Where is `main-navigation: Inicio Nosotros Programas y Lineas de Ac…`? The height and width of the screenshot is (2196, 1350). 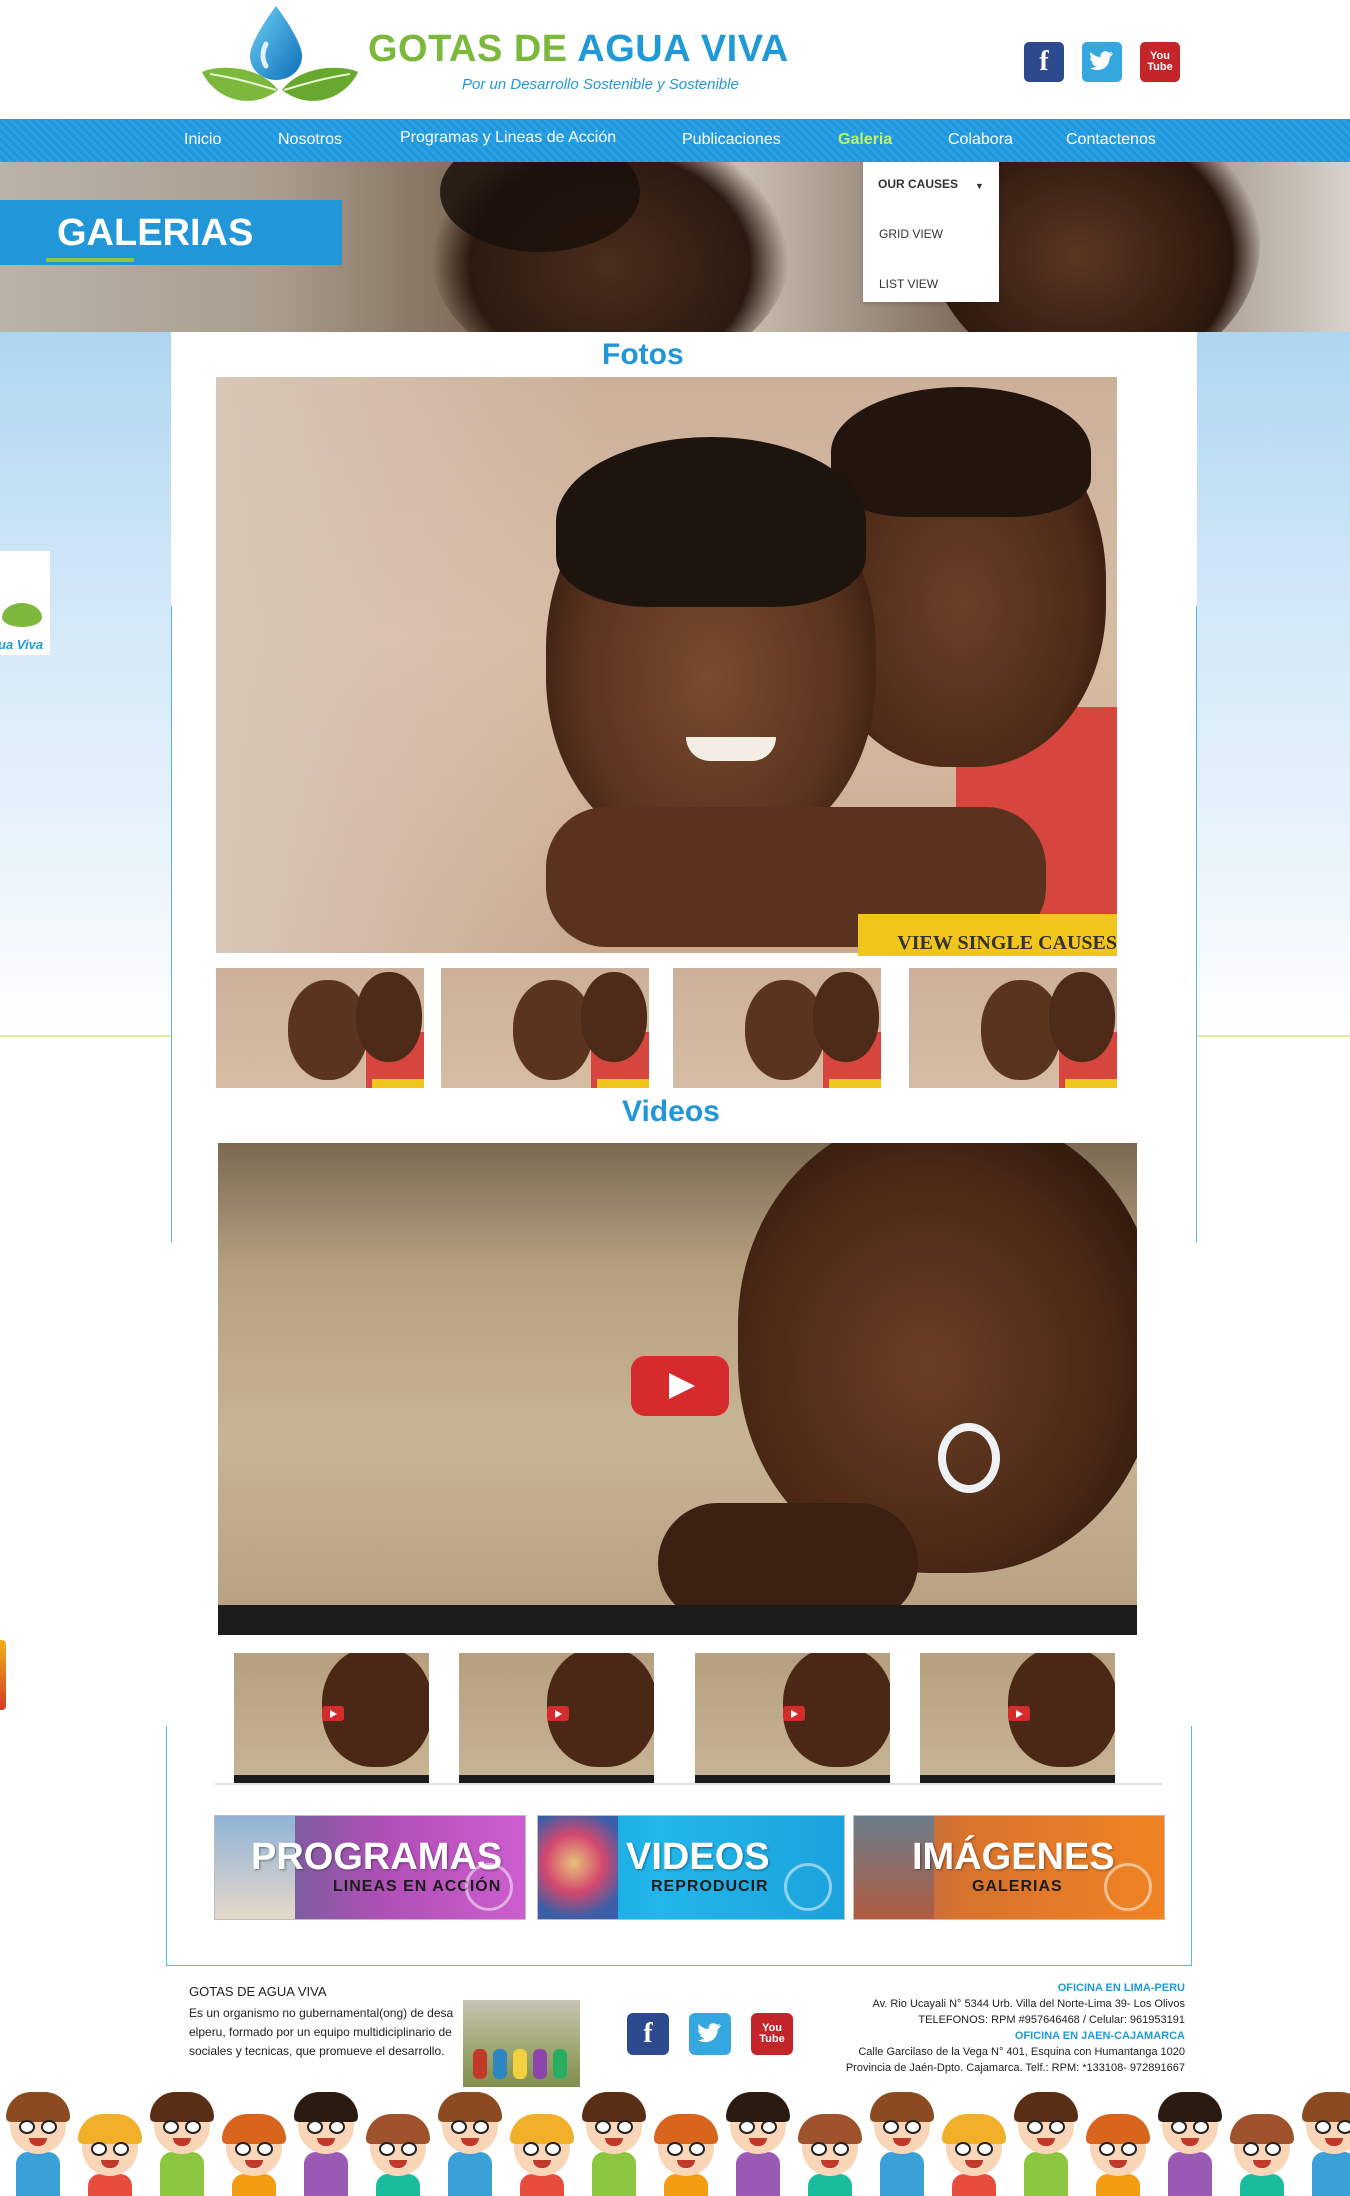
main-navigation: Inicio Nosotros Programas y Lineas de Ac… is located at coordinates (675, 140).